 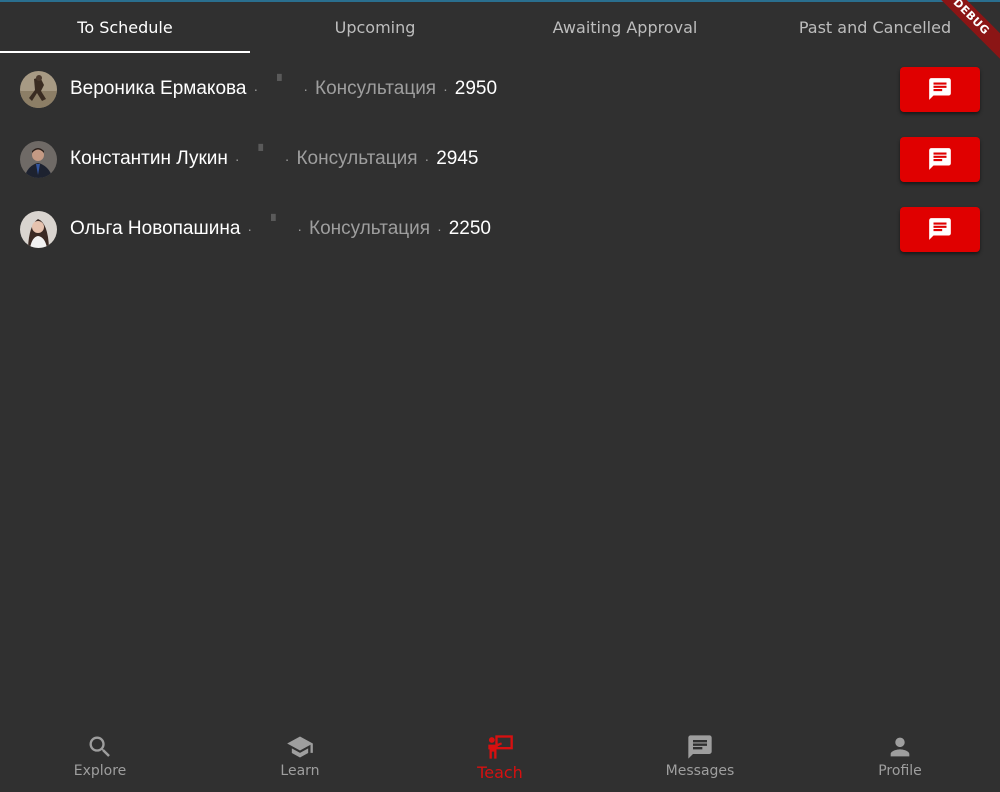 I want to click on bottom-navigation: Explore Learn Teach Messages Profile, so click(x=500, y=757).